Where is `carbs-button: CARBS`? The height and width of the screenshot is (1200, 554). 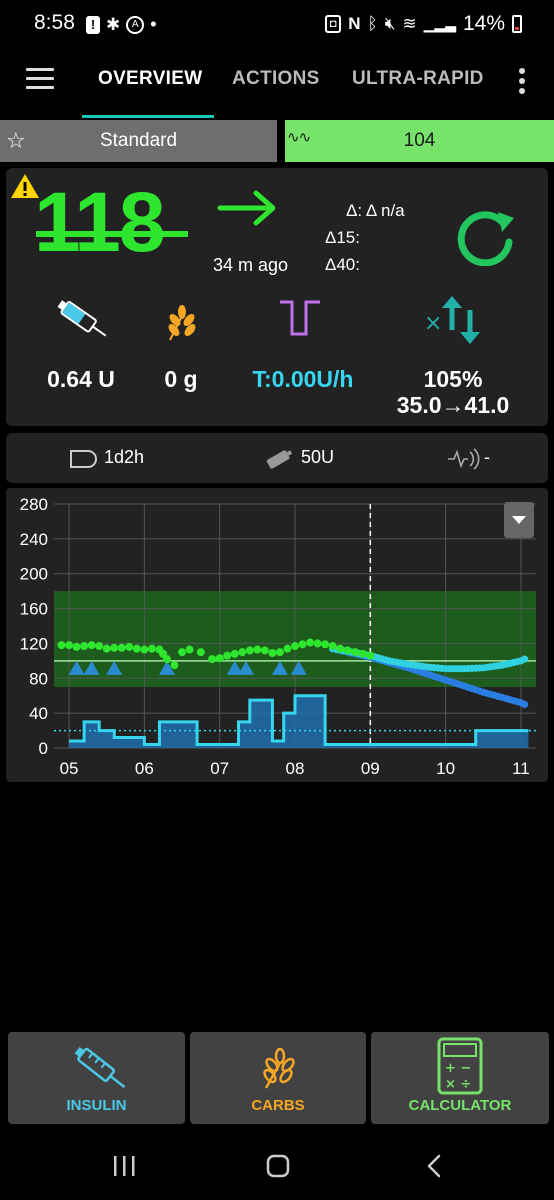 carbs-button: CARBS is located at coordinates (278, 1078).